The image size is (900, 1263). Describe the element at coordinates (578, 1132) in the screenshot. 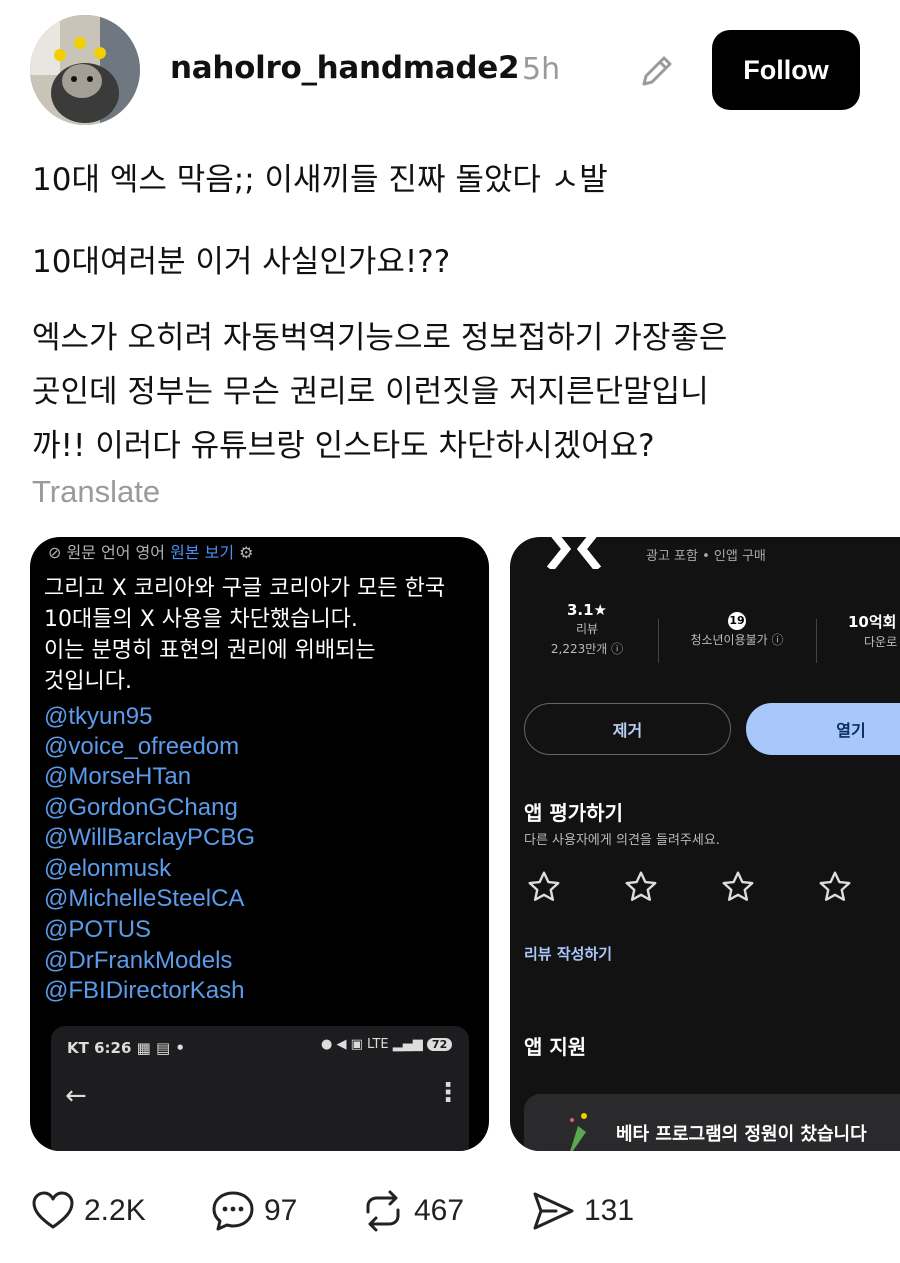

I see `party-popper-icon` at that location.